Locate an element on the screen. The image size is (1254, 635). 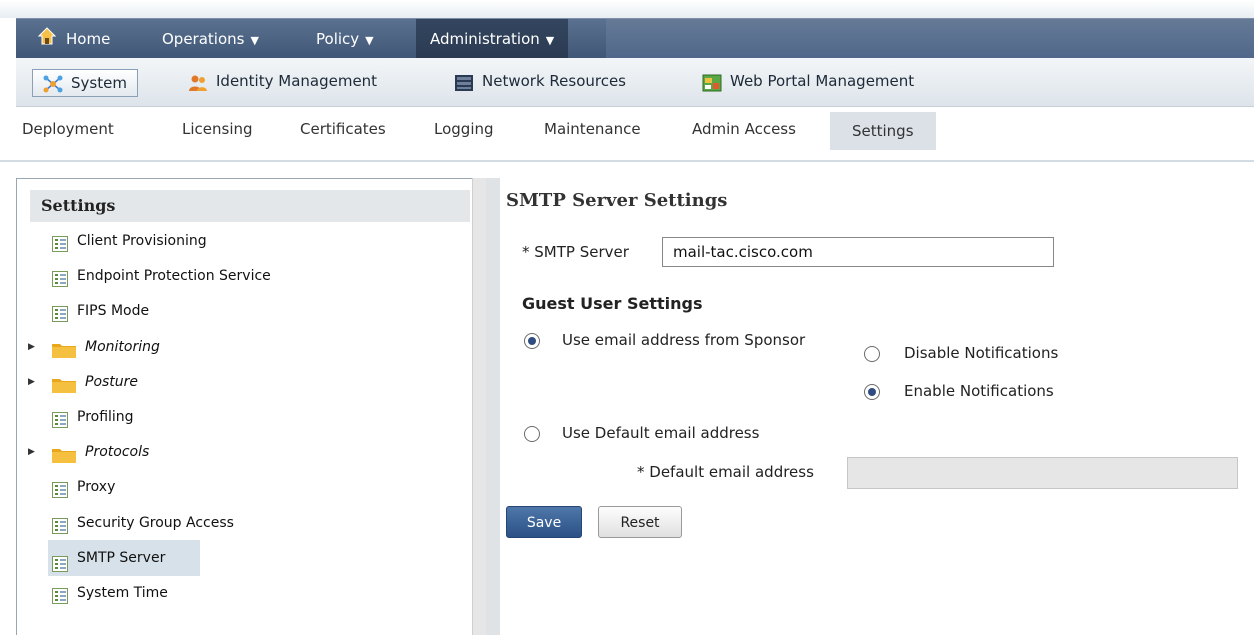
tree-item-endpoint-protection-service: Endpoint Protection Service is located at coordinates (161, 276).